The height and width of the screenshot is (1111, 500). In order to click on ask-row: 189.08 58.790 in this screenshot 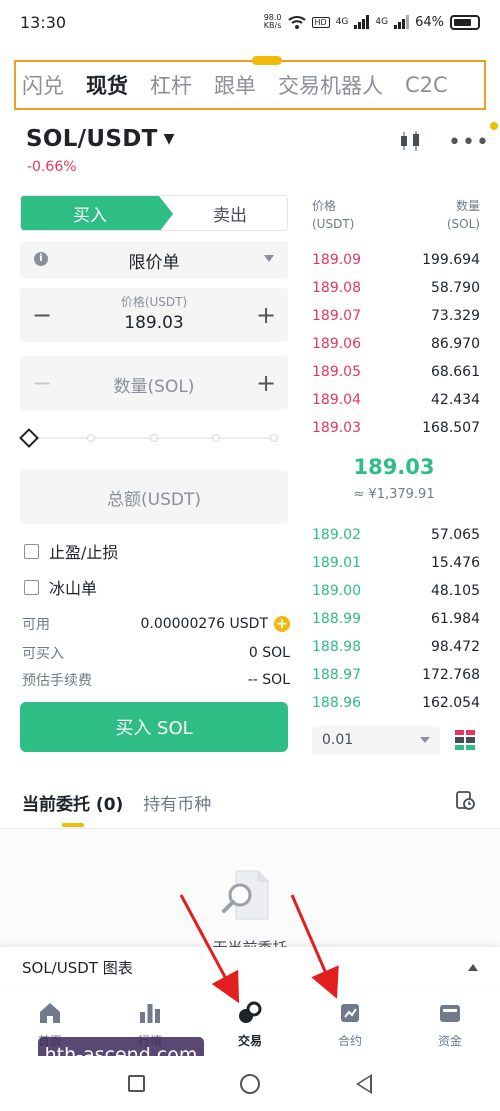, I will do `click(394, 288)`.